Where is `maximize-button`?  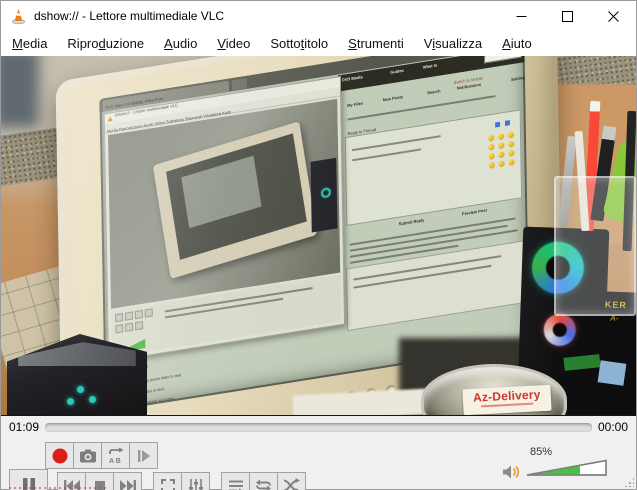
maximize-button is located at coordinates (567, 16).